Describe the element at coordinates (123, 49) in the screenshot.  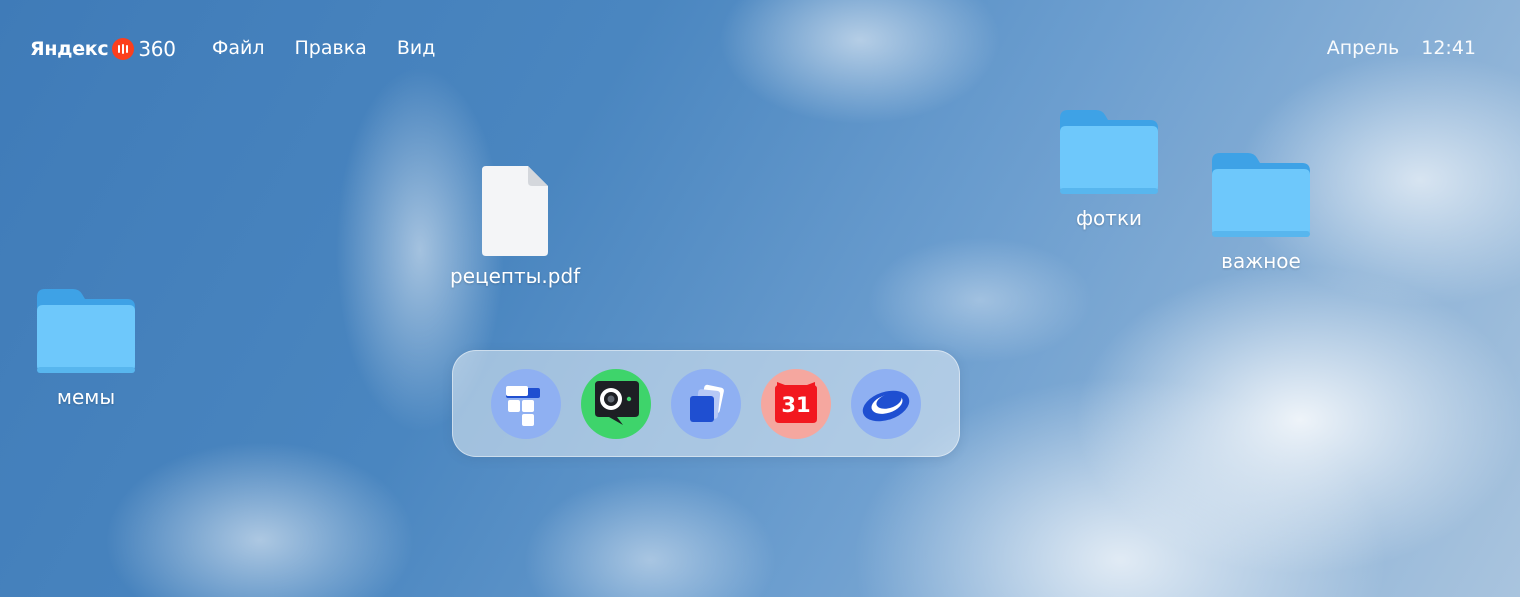
I see `logo-badge-icon` at that location.